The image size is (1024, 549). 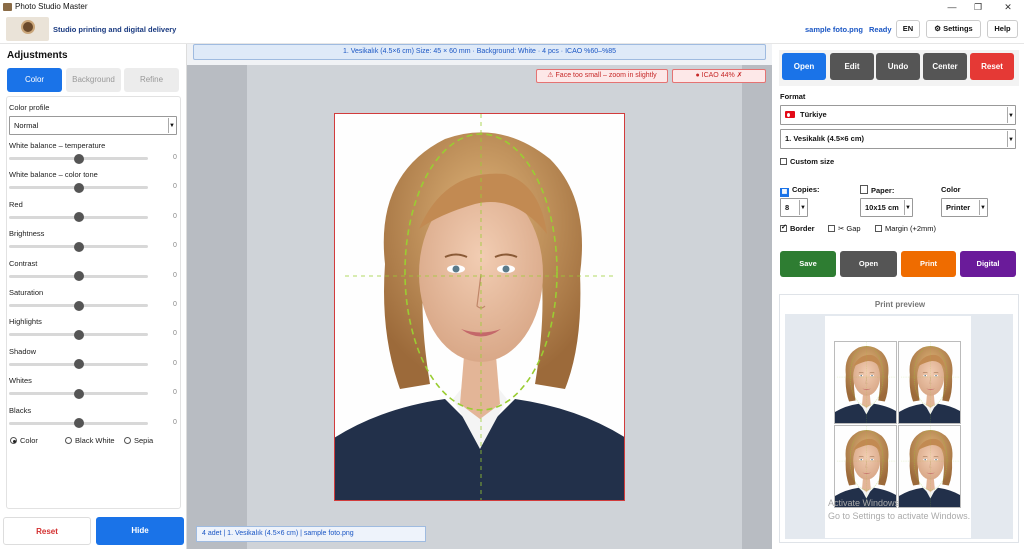 I want to click on watermark-line2: Go to Settings to activate Windows., so click(x=899, y=516).